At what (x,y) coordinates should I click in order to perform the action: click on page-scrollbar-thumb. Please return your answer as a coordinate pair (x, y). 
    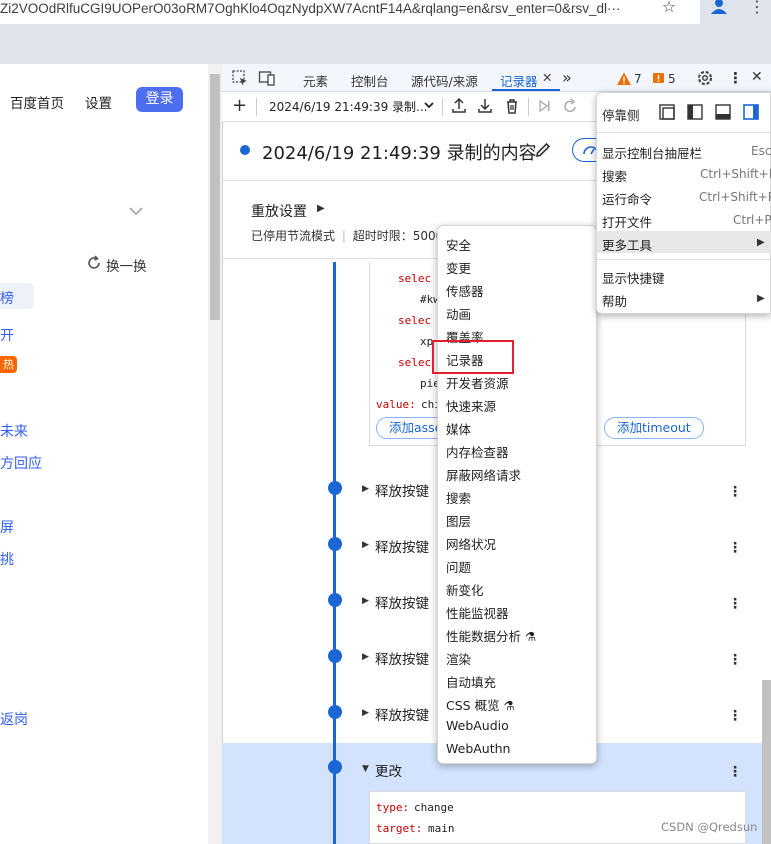
    Looking at the image, I should click on (215, 197).